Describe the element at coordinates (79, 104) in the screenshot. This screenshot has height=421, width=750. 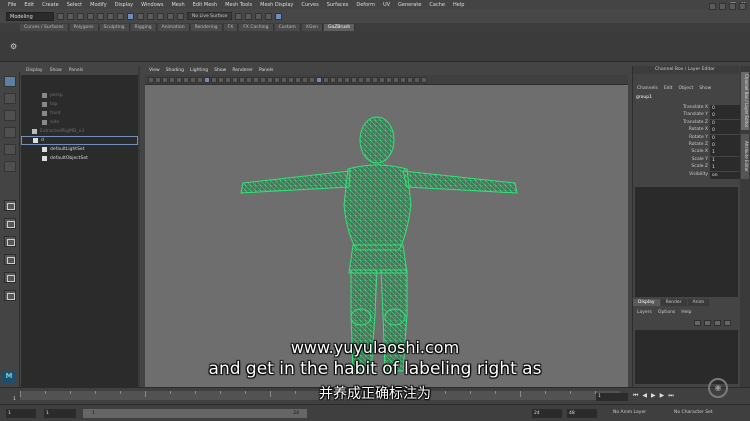
I see `outliner-row: top` at that location.